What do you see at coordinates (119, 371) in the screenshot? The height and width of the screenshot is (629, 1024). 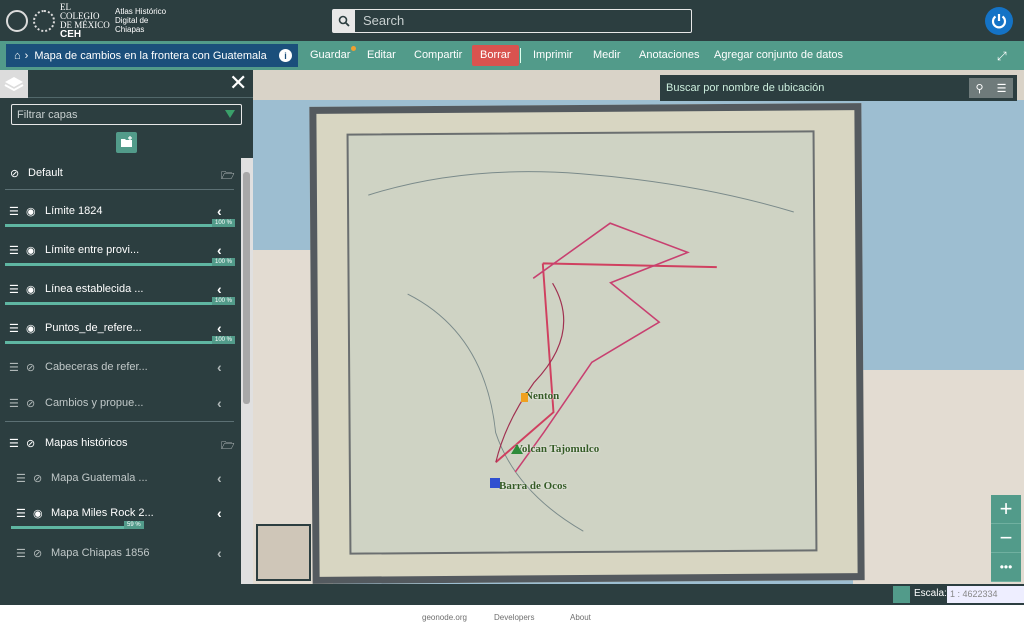 I see `layer-item: ☰ ⊘ Cabeceras de refer... ‹` at bounding box center [119, 371].